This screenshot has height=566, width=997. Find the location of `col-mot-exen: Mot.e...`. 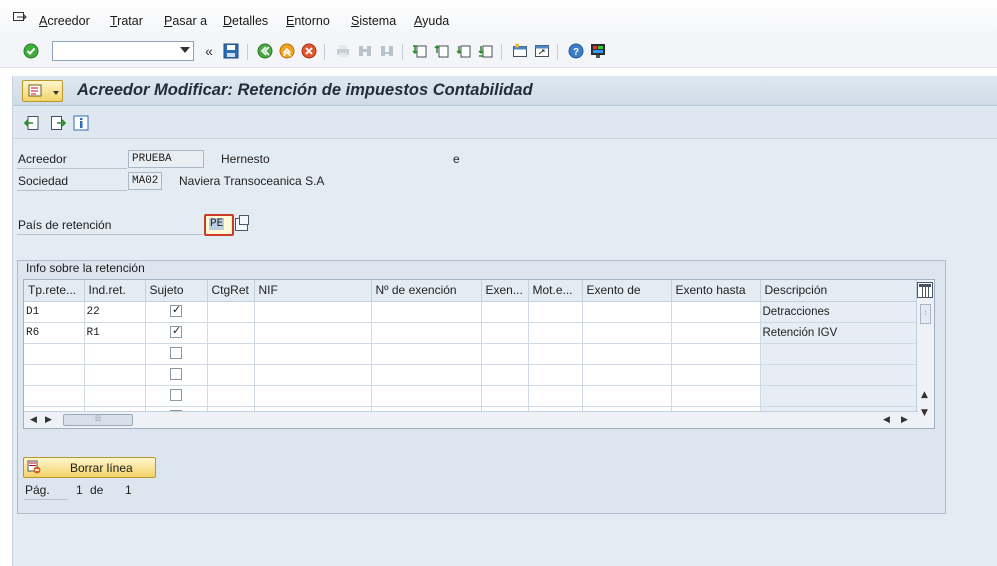

col-mot-exen: Mot.e... is located at coordinates (555, 291).